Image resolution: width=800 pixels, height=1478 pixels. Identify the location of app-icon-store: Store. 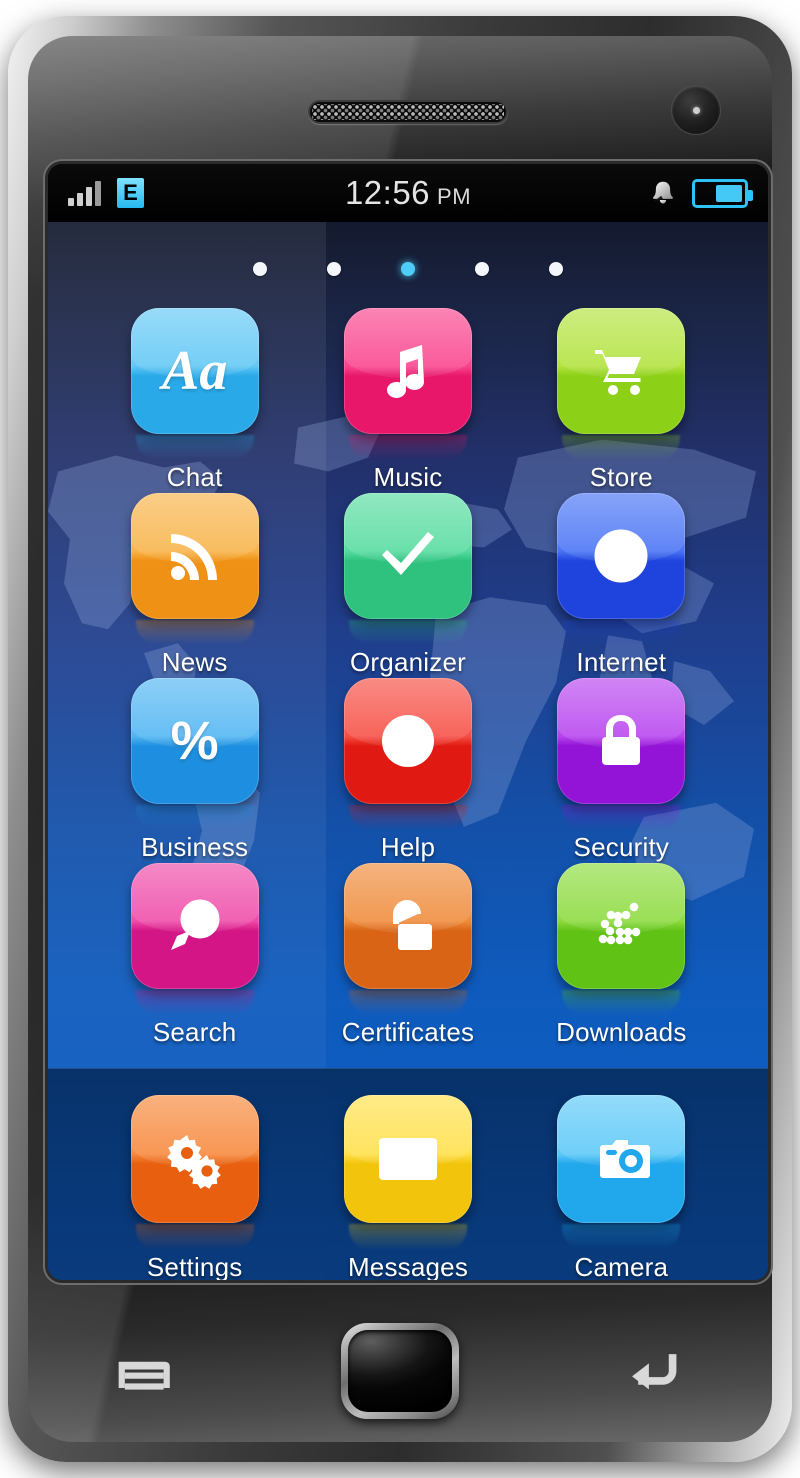
(621, 400).